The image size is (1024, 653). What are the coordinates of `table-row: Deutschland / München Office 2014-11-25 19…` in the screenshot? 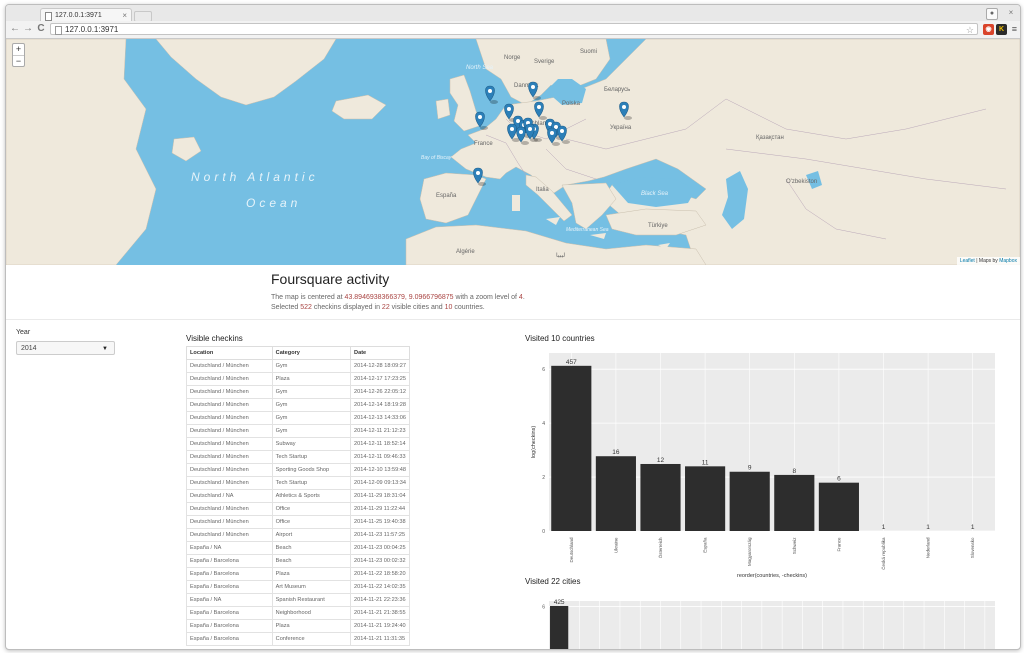 It's located at (298, 522).